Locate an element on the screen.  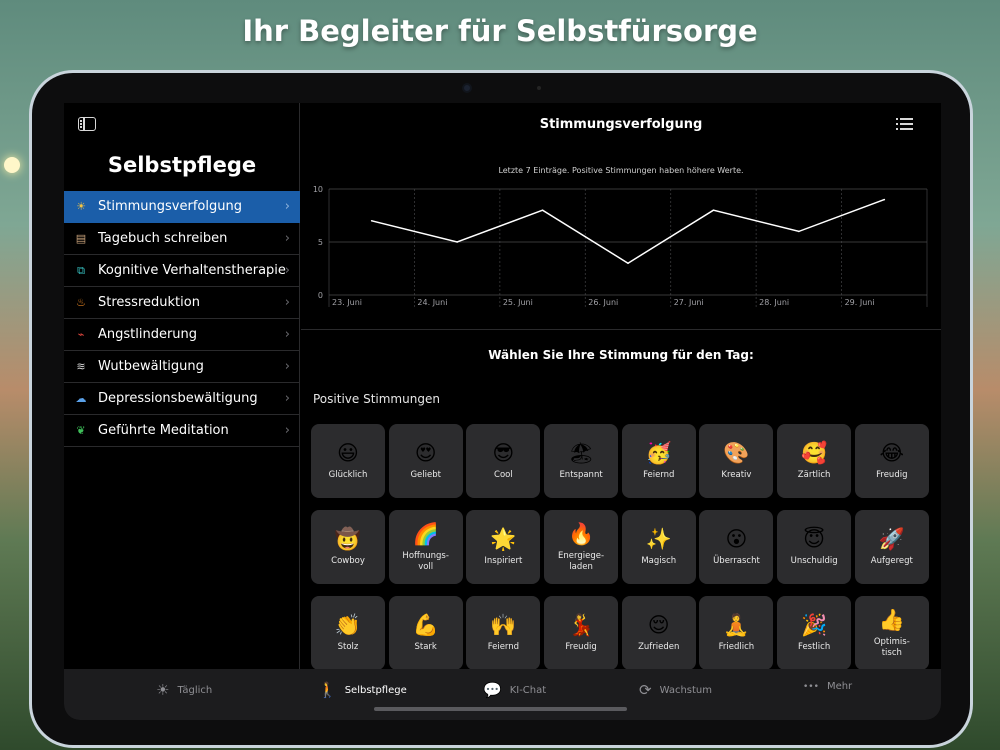
mood-button: 🎨 Kreativ is located at coordinates (736, 461).